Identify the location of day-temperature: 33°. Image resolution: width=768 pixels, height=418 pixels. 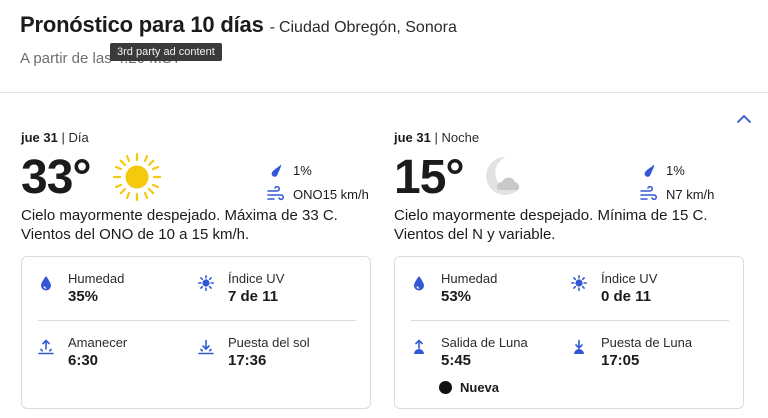
(56, 177).